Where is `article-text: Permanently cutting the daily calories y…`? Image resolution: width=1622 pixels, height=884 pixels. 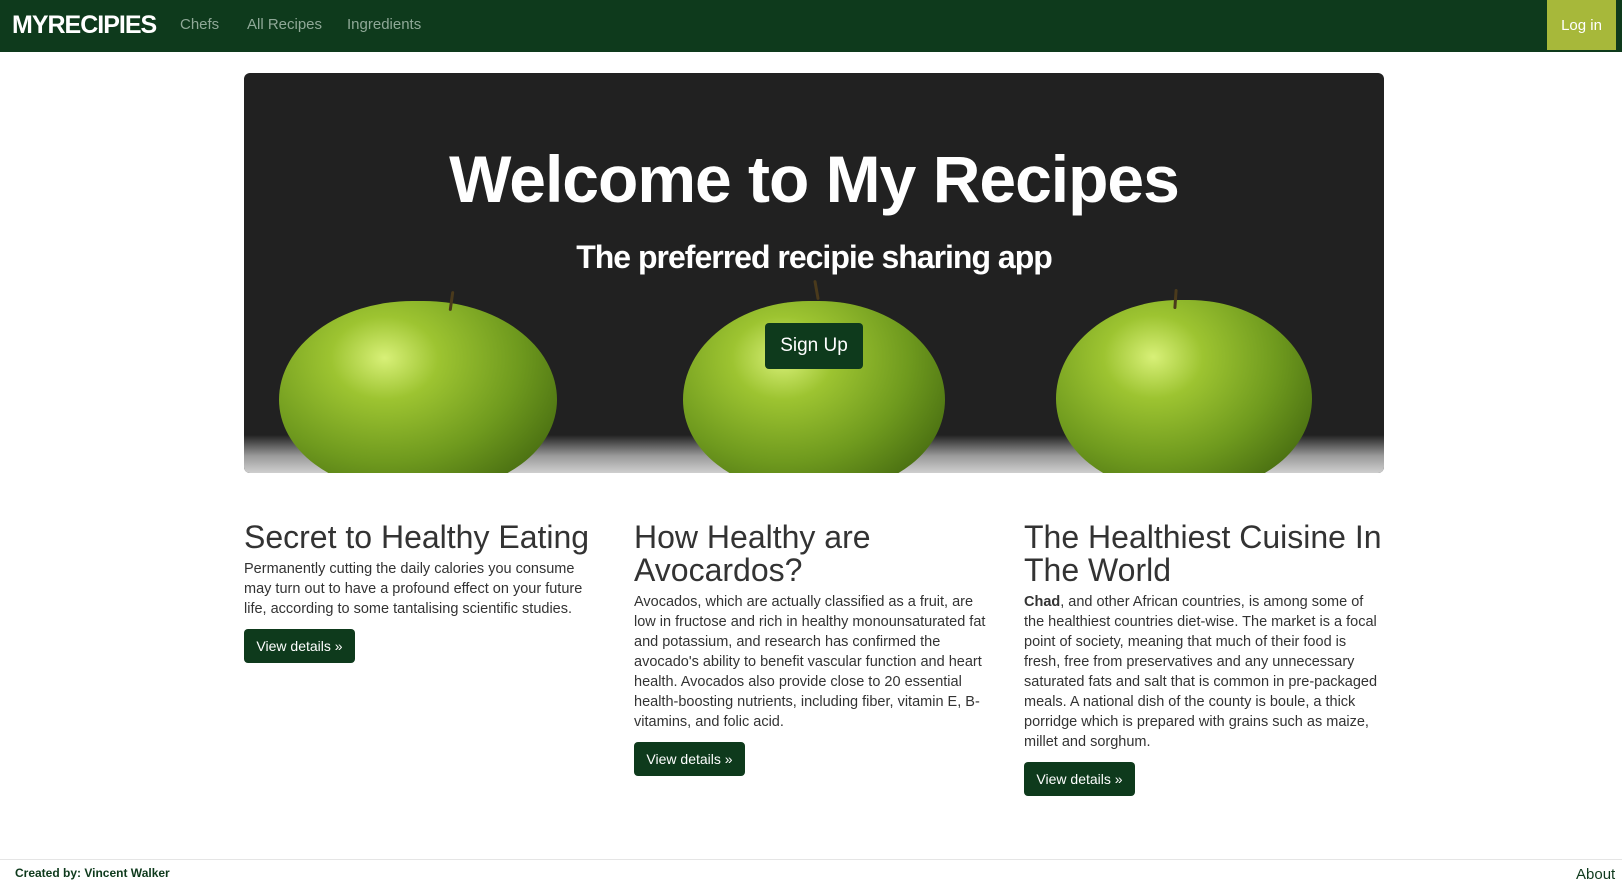 article-text: Permanently cutting the daily calories y… is located at coordinates (413, 589).